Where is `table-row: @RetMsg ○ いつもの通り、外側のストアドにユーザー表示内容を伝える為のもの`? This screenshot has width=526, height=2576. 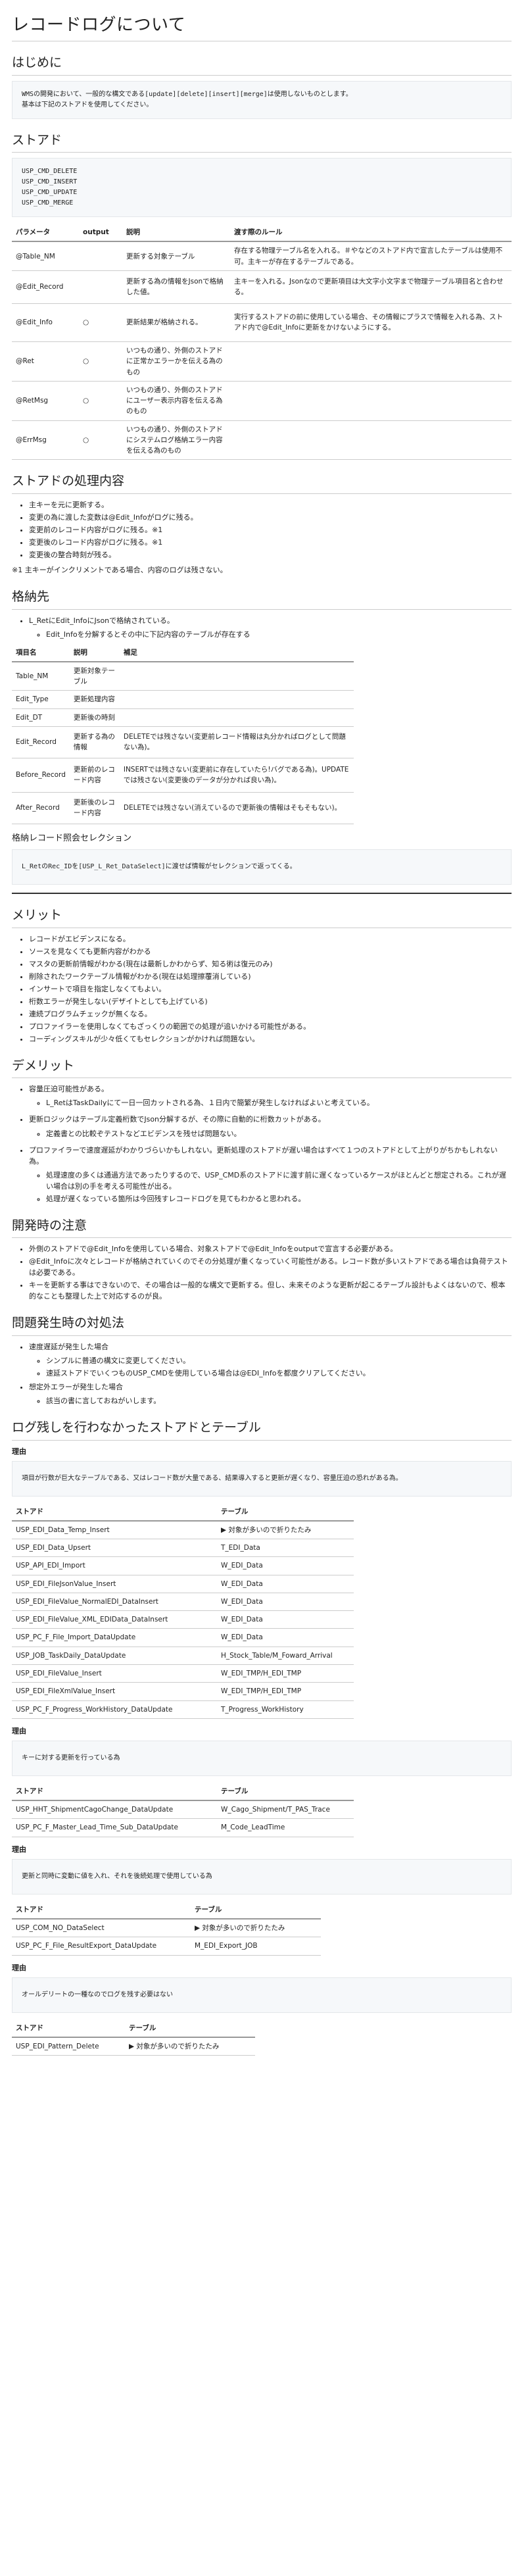 table-row: @RetMsg ○ いつもの通り、外側のストアドにユーザー表示内容を伝える為のもの is located at coordinates (262, 401).